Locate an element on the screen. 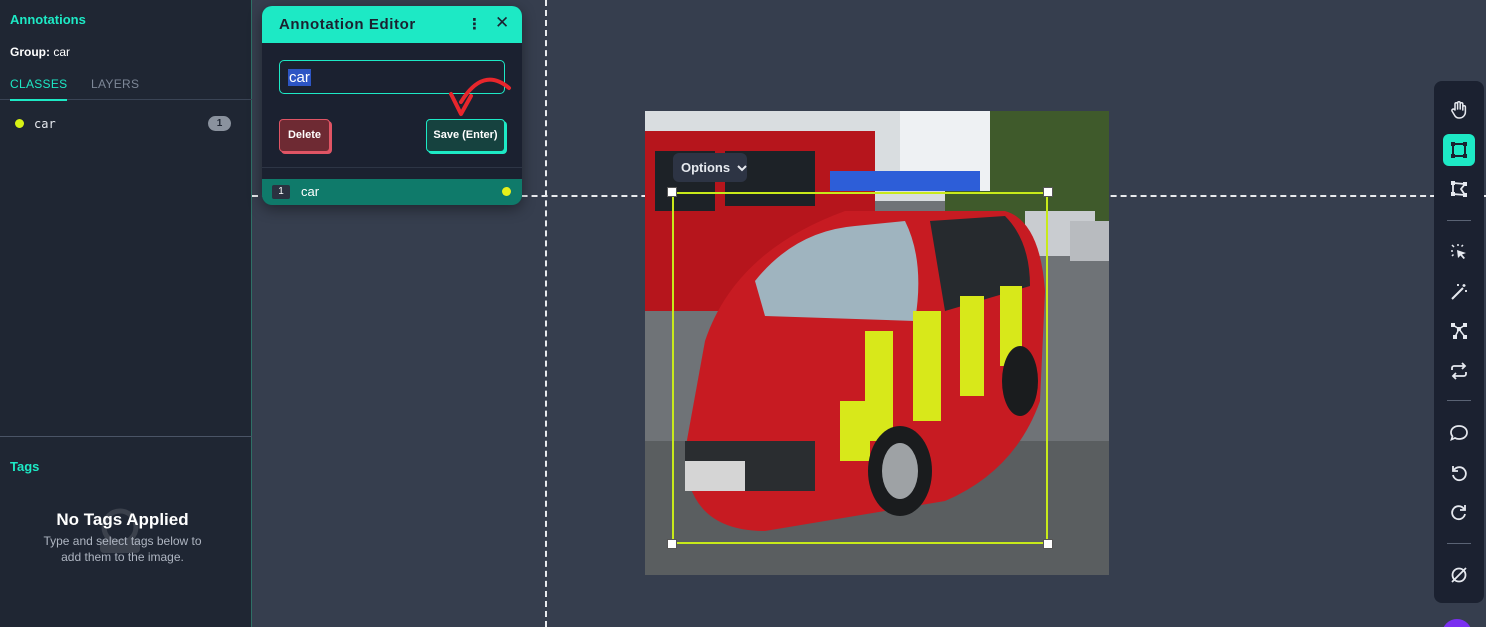 The image size is (1486, 627). bounding-box-tool is located at coordinates (1459, 150).